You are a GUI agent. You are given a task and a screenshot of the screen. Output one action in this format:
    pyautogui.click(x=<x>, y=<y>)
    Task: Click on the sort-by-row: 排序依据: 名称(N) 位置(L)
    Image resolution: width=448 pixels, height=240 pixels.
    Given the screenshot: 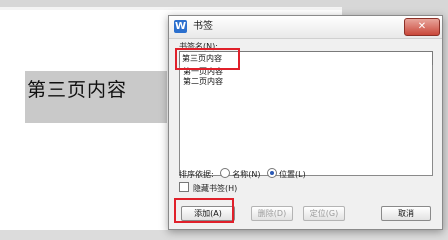 What is the action you would take?
    pyautogui.click(x=242, y=174)
    